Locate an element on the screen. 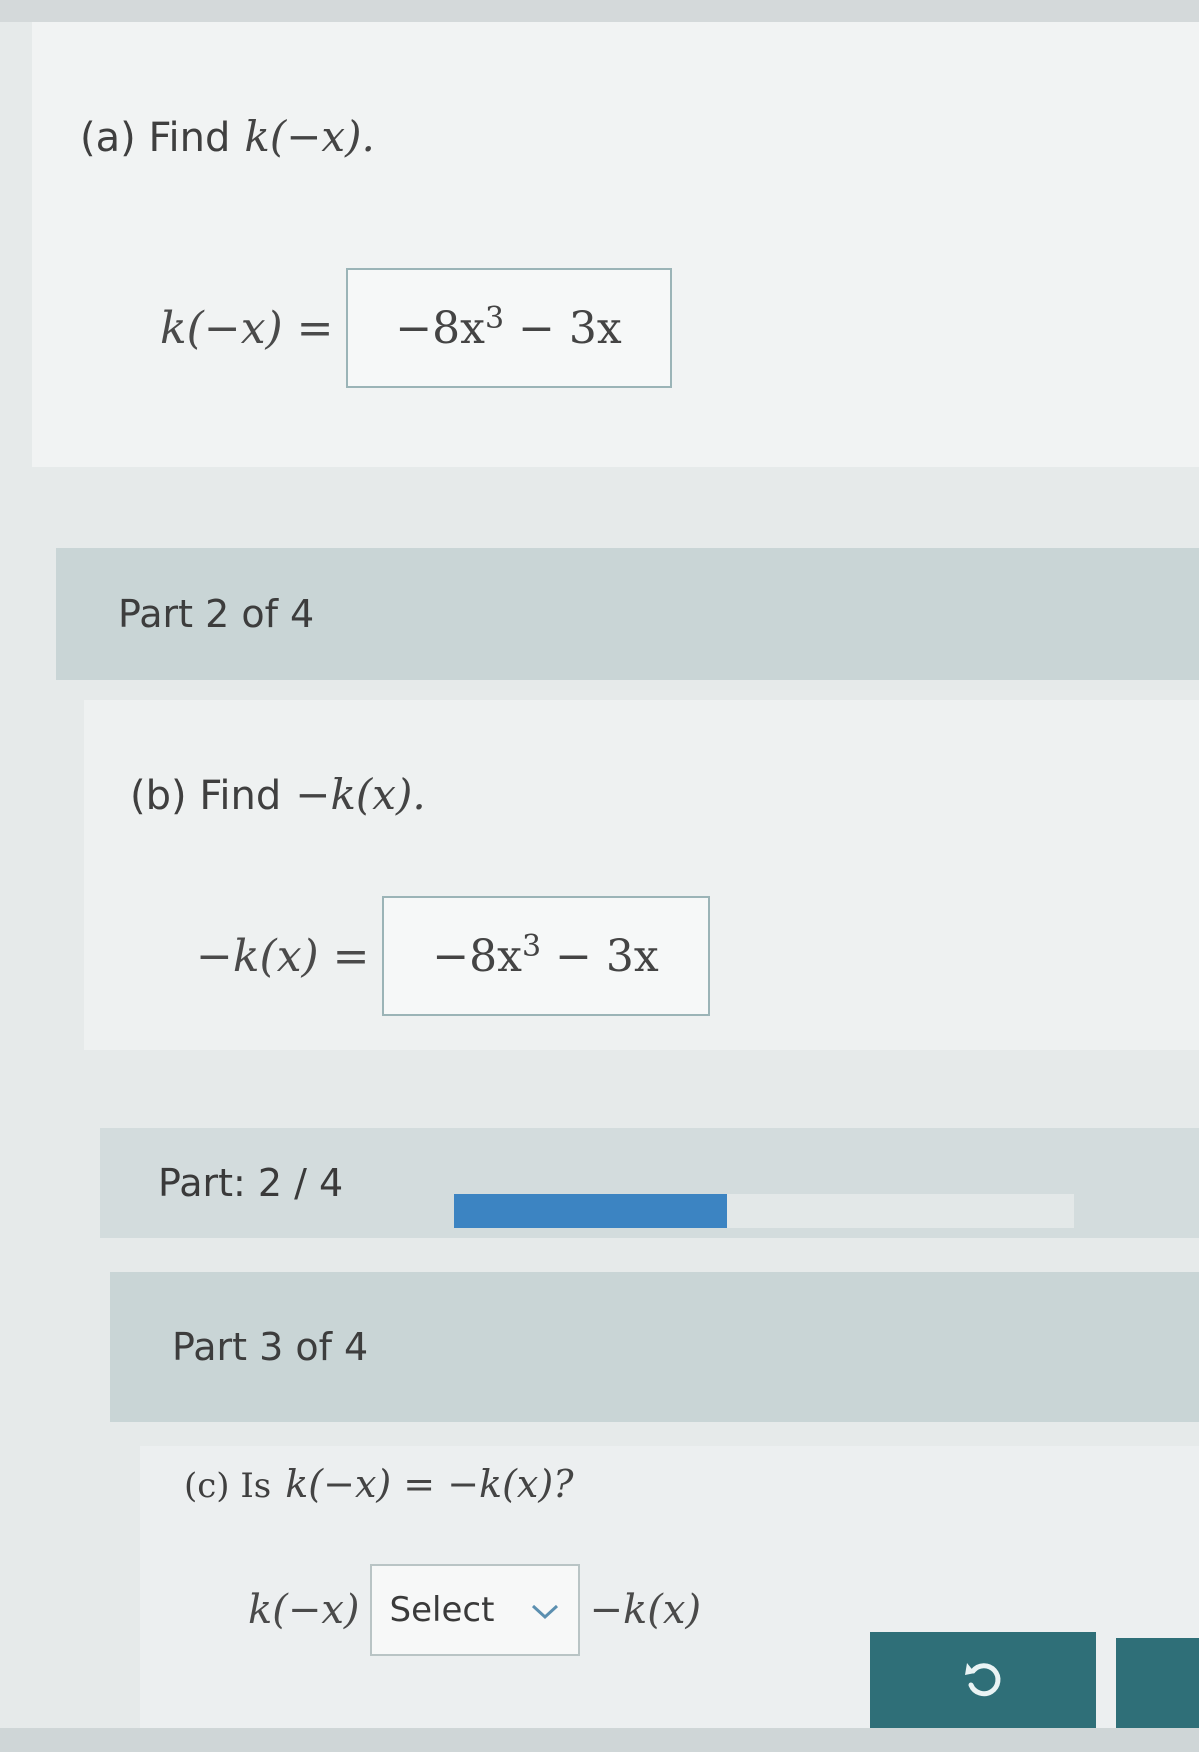  part-2-header: Part 2 of 4 is located at coordinates (627, 614).